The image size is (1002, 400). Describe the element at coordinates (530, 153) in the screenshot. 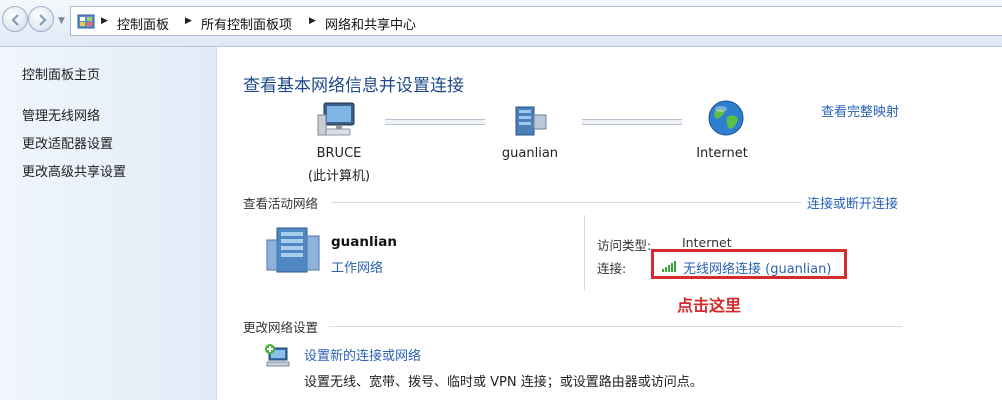

I see `network-name-label: guanlian` at that location.